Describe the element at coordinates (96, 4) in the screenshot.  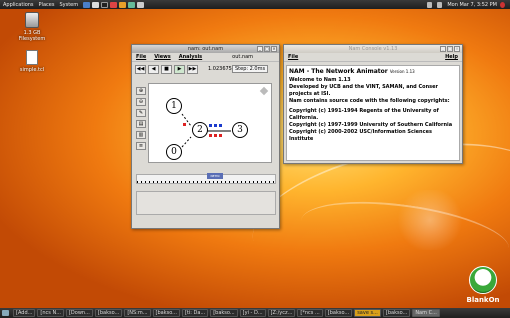
I see `file-manager-launcher-icon` at that location.